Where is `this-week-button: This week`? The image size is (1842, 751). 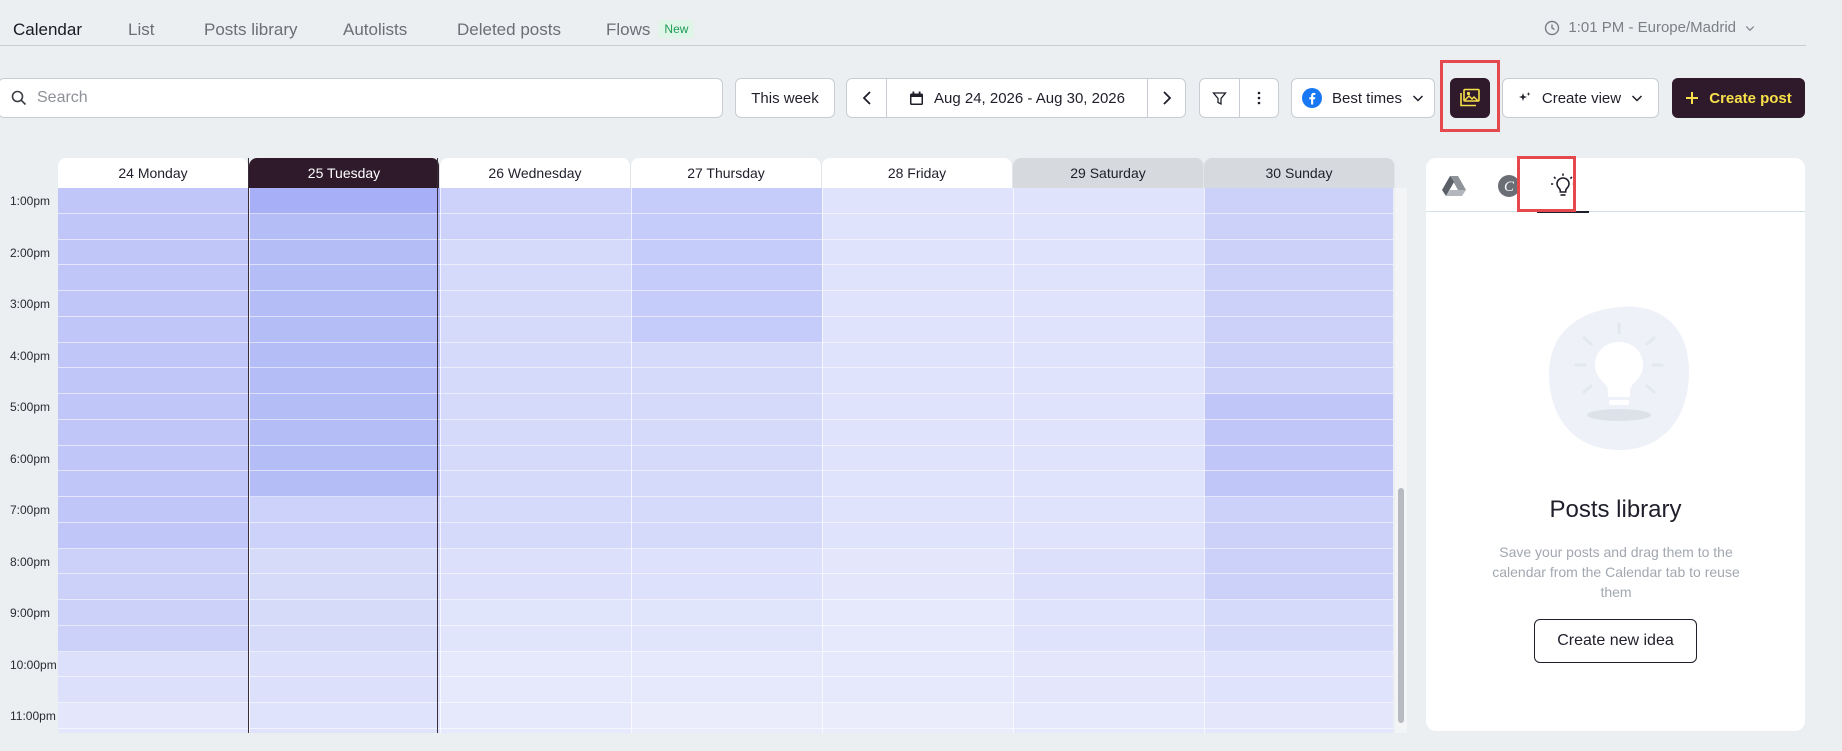
this-week-button: This week is located at coordinates (785, 98).